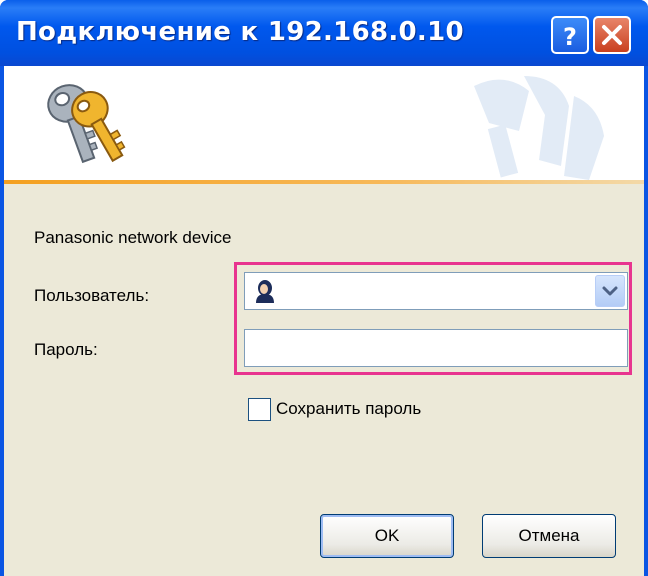 The height and width of the screenshot is (576, 648). I want to click on user-avatar-icon, so click(265, 291).